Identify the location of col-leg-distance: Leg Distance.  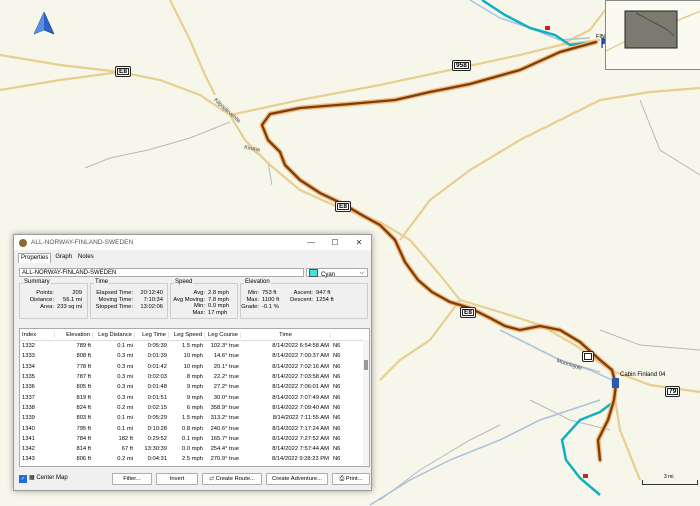
(114, 334).